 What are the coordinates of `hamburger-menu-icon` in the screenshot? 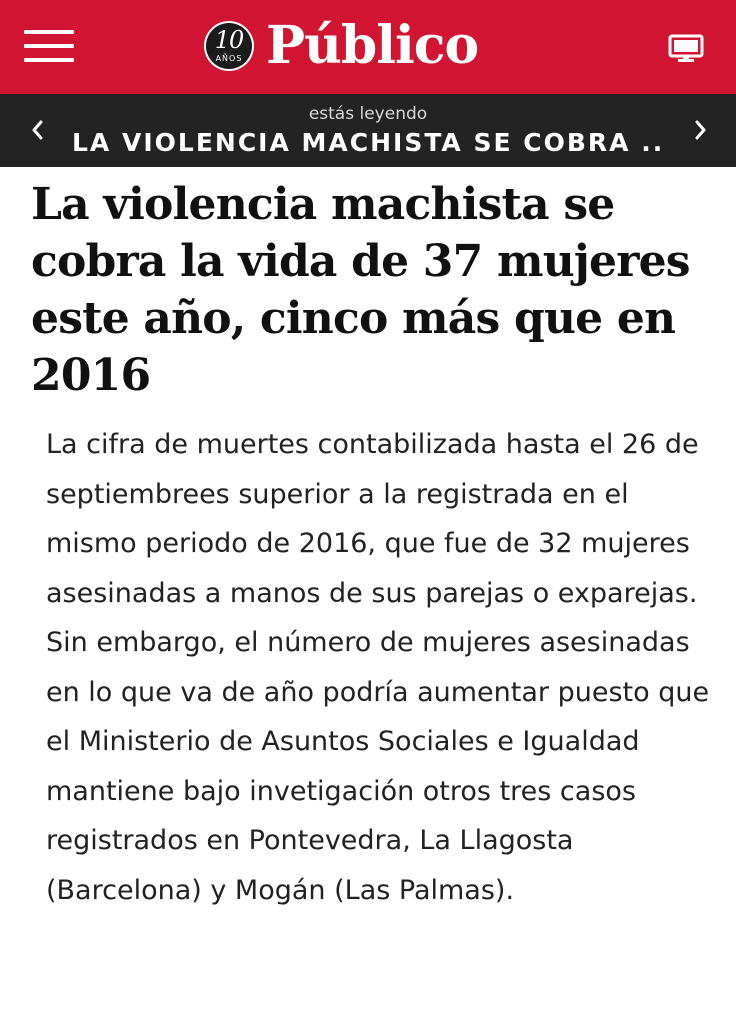 It's located at (49, 46).